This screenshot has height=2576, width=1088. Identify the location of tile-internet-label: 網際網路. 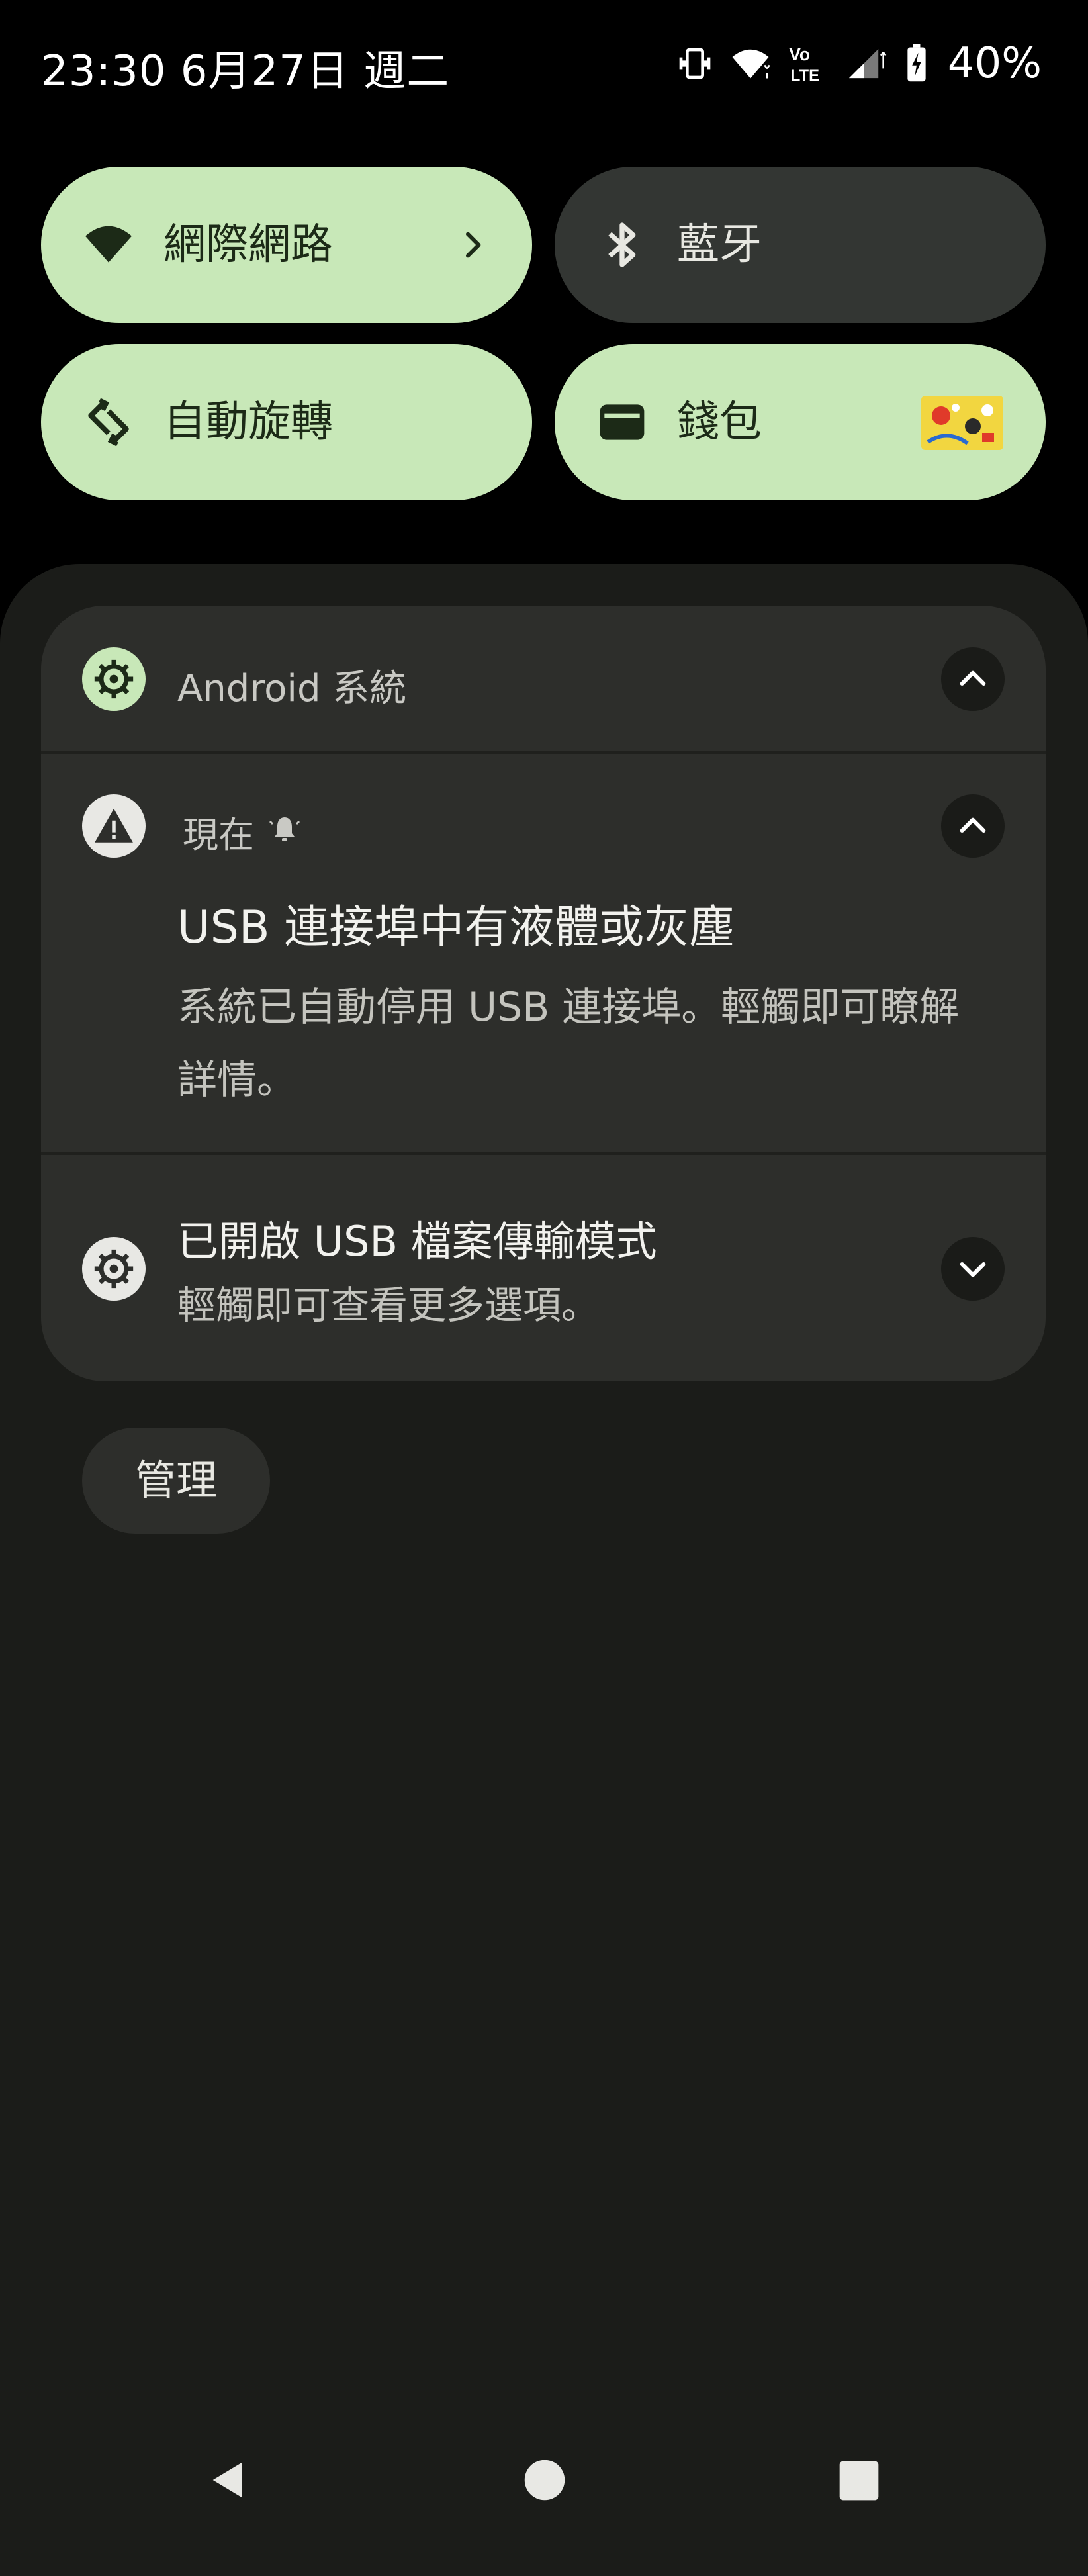
(248, 244).